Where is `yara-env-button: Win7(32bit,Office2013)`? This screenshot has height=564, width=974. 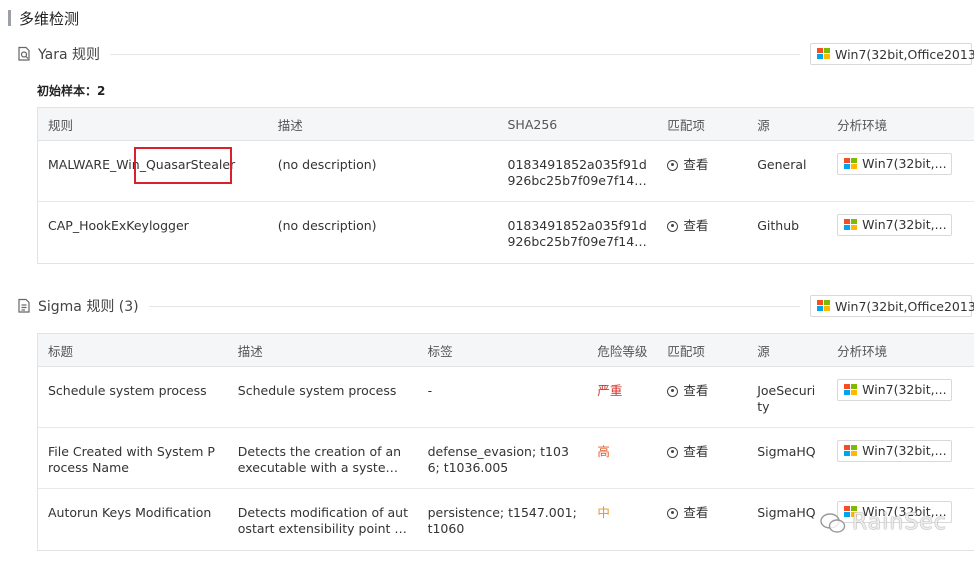
yara-env-button: Win7(32bit,Office2013) is located at coordinates (892, 54).